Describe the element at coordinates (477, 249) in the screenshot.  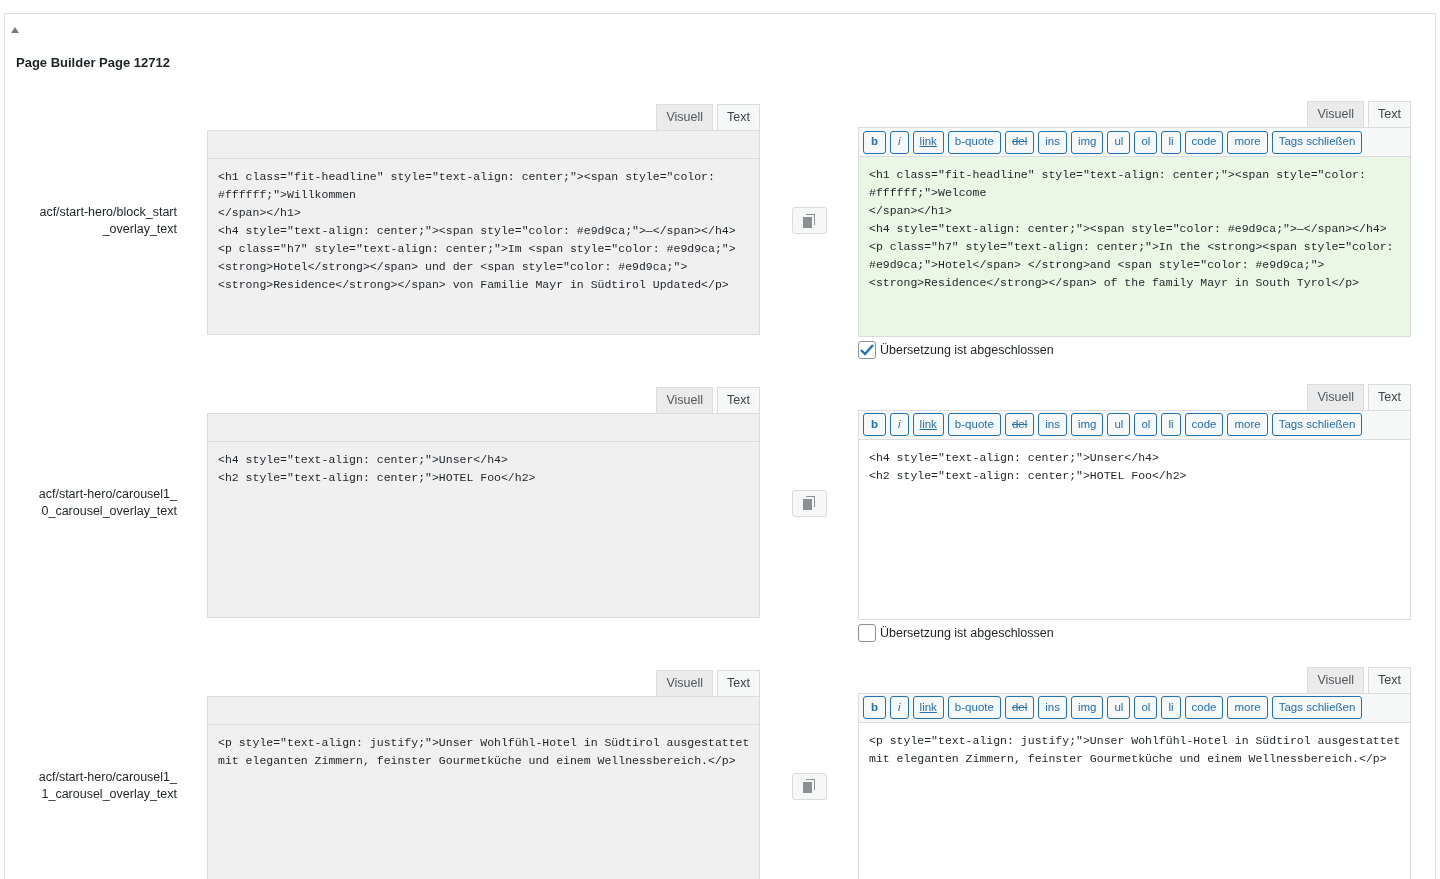
I see `code-line: <p class="h7" style="text-align: center;">Im <span style="color: #e9d9ca;">` at that location.